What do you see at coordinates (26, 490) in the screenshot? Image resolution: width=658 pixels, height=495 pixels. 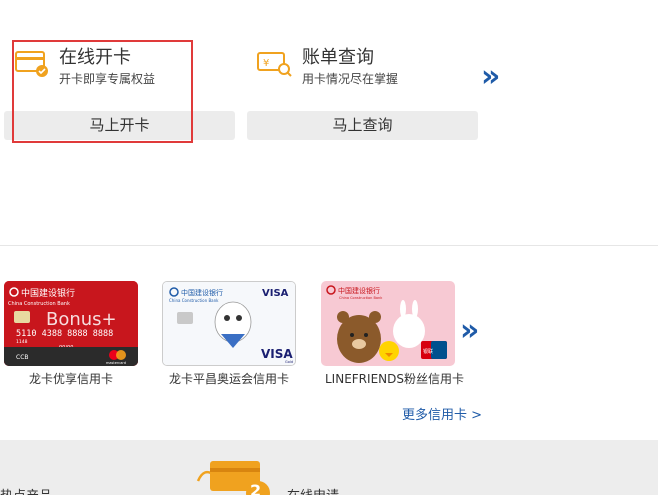 I see `hot-products-label: 热点产品` at bounding box center [26, 490].